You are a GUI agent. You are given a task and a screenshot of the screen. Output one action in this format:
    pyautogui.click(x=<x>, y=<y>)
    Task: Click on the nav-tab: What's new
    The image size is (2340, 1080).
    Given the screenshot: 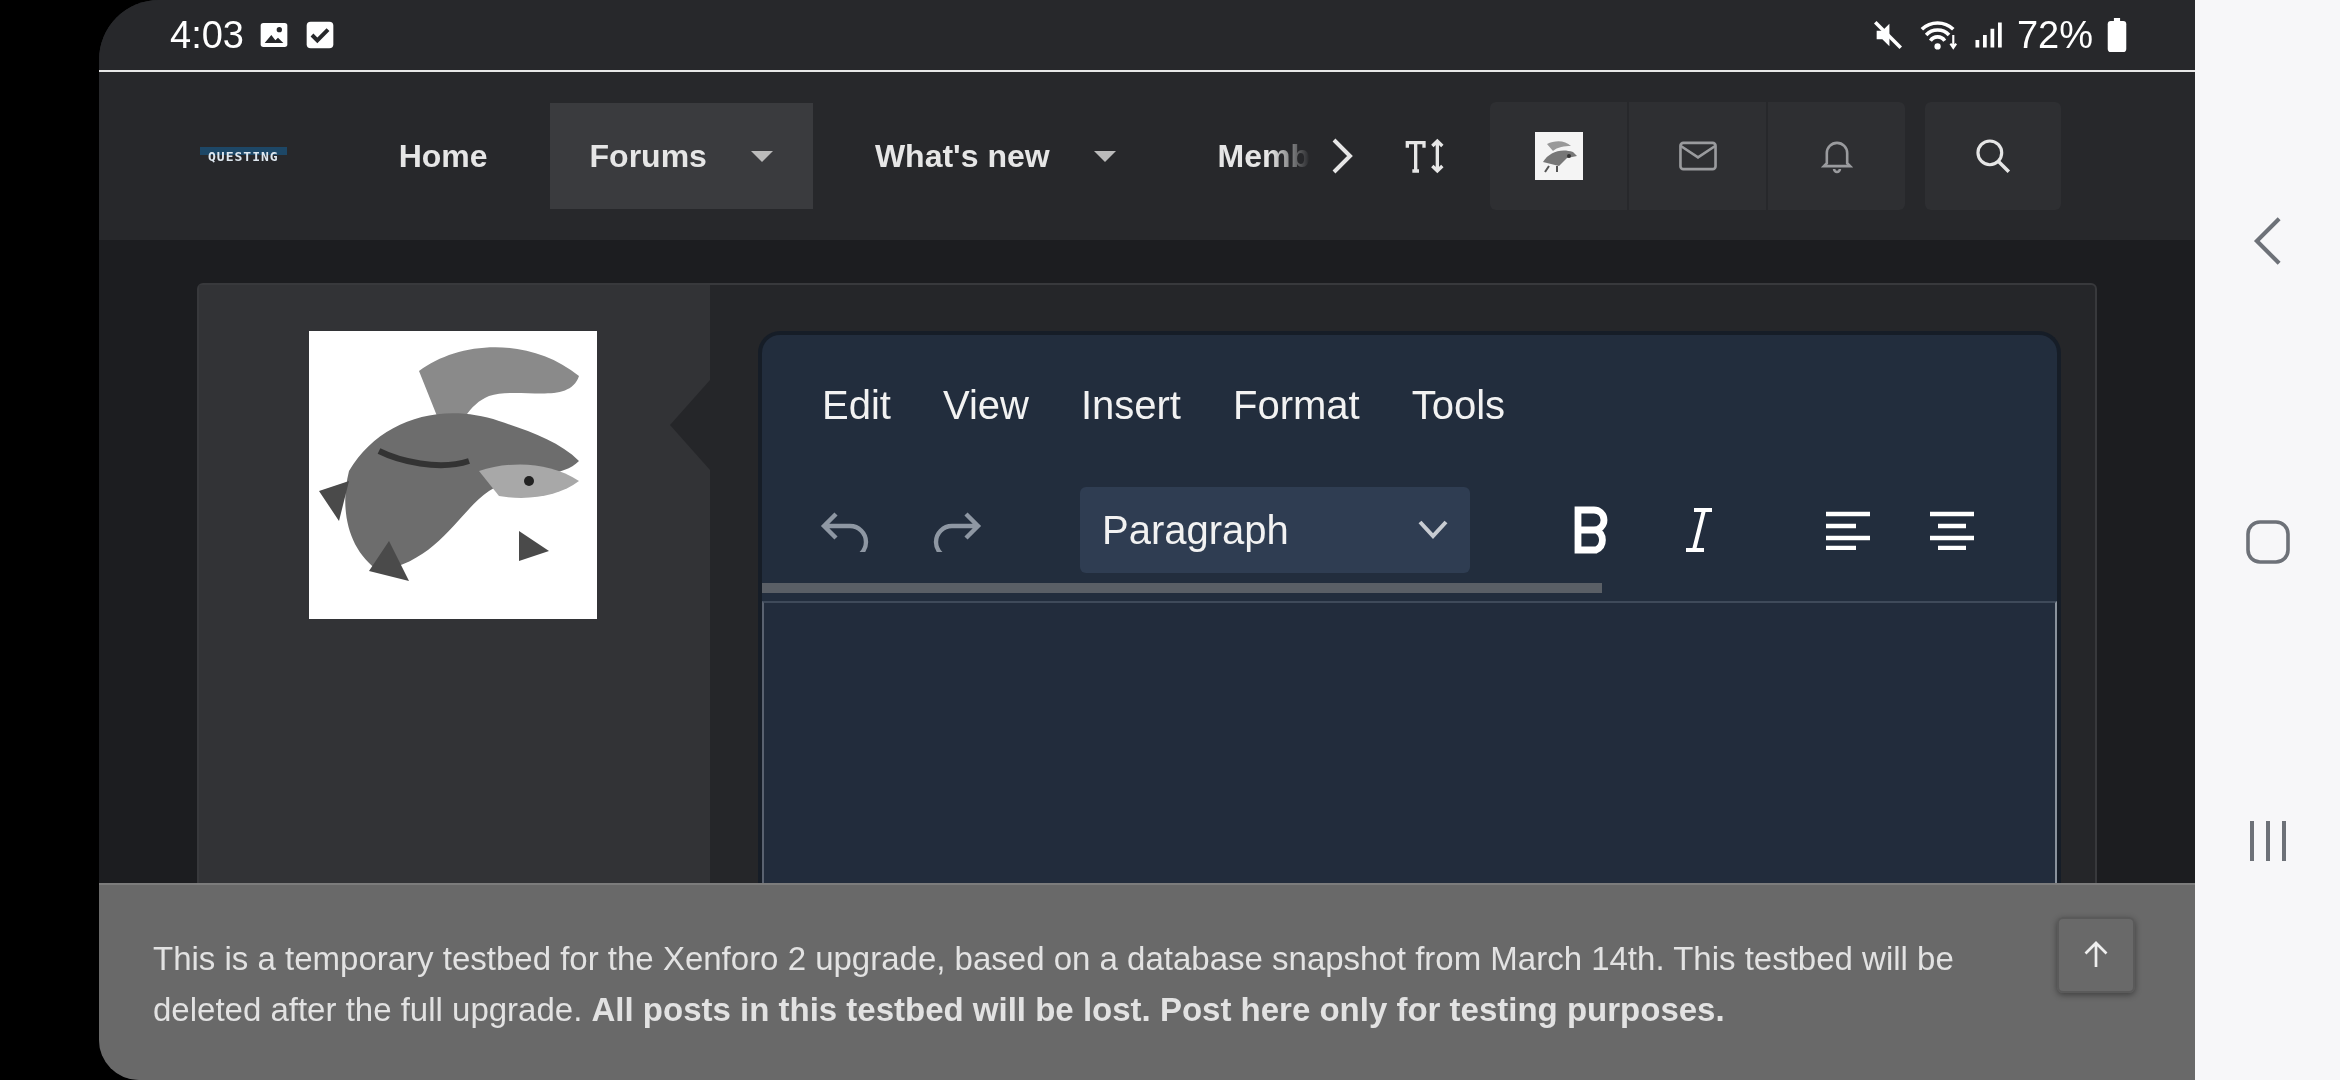 What is the action you would take?
    pyautogui.click(x=995, y=156)
    